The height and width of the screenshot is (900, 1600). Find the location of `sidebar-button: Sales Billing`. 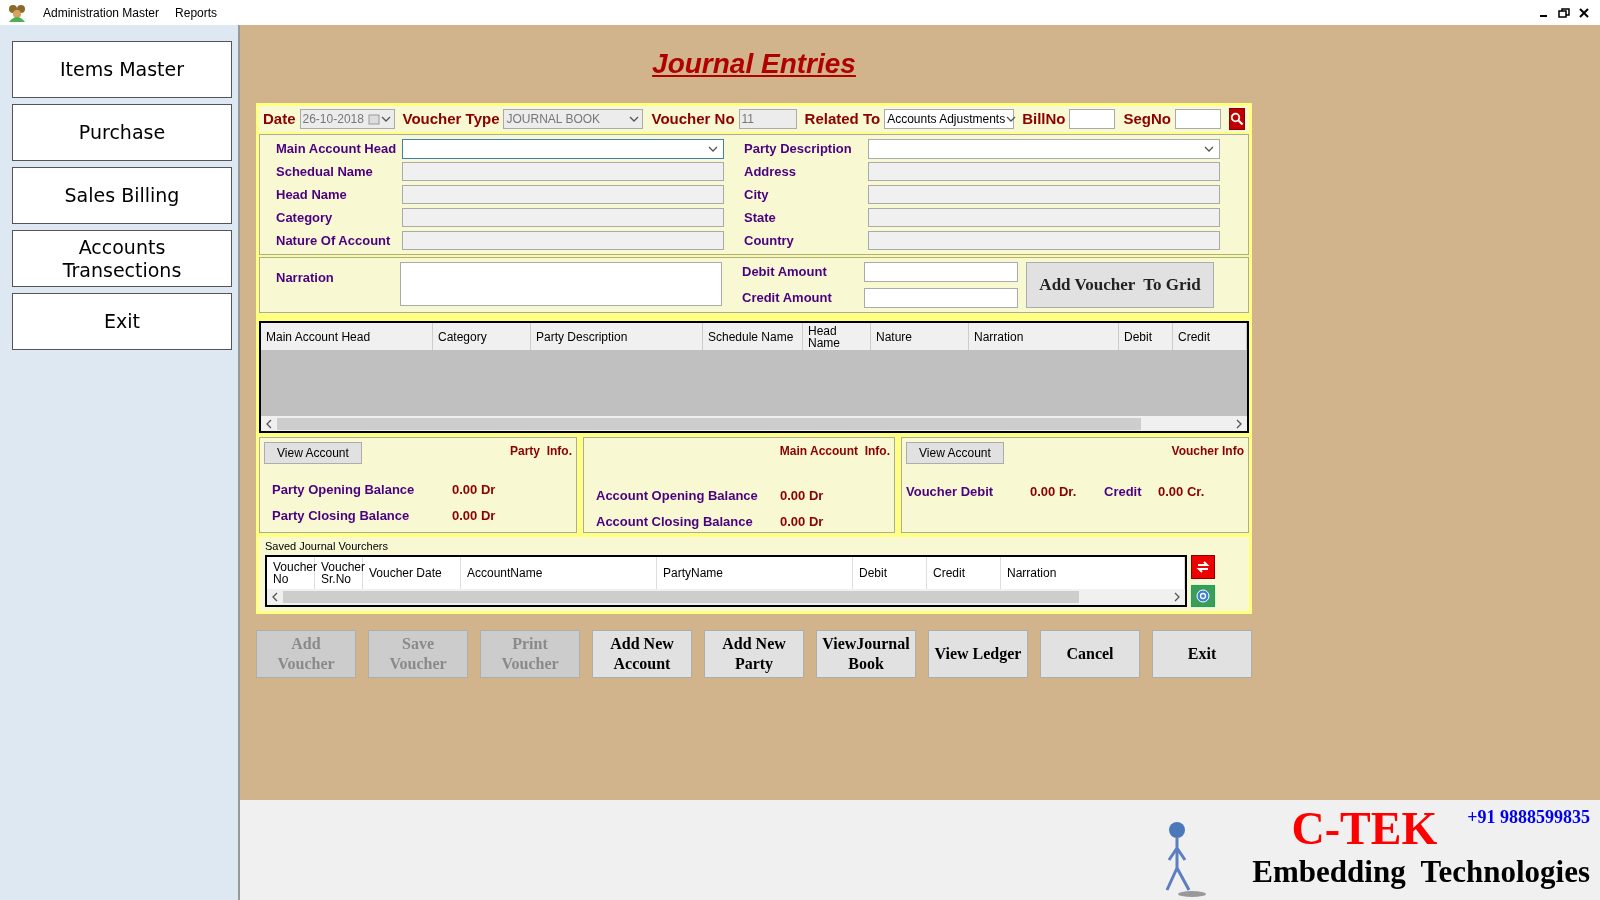

sidebar-button: Sales Billing is located at coordinates (122, 195).